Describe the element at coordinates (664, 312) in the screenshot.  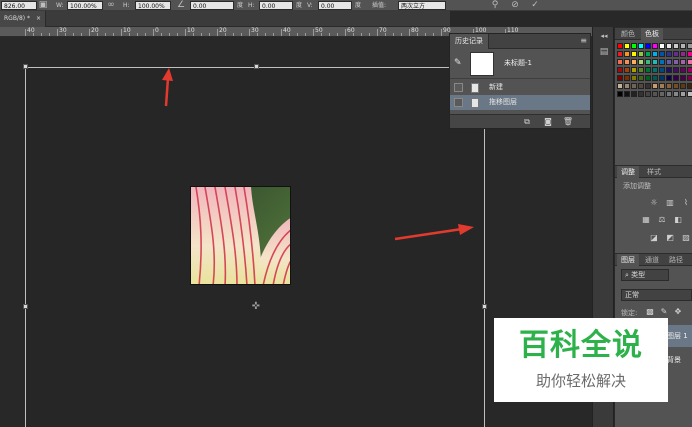
I see `lock-image-icon: ✎` at that location.